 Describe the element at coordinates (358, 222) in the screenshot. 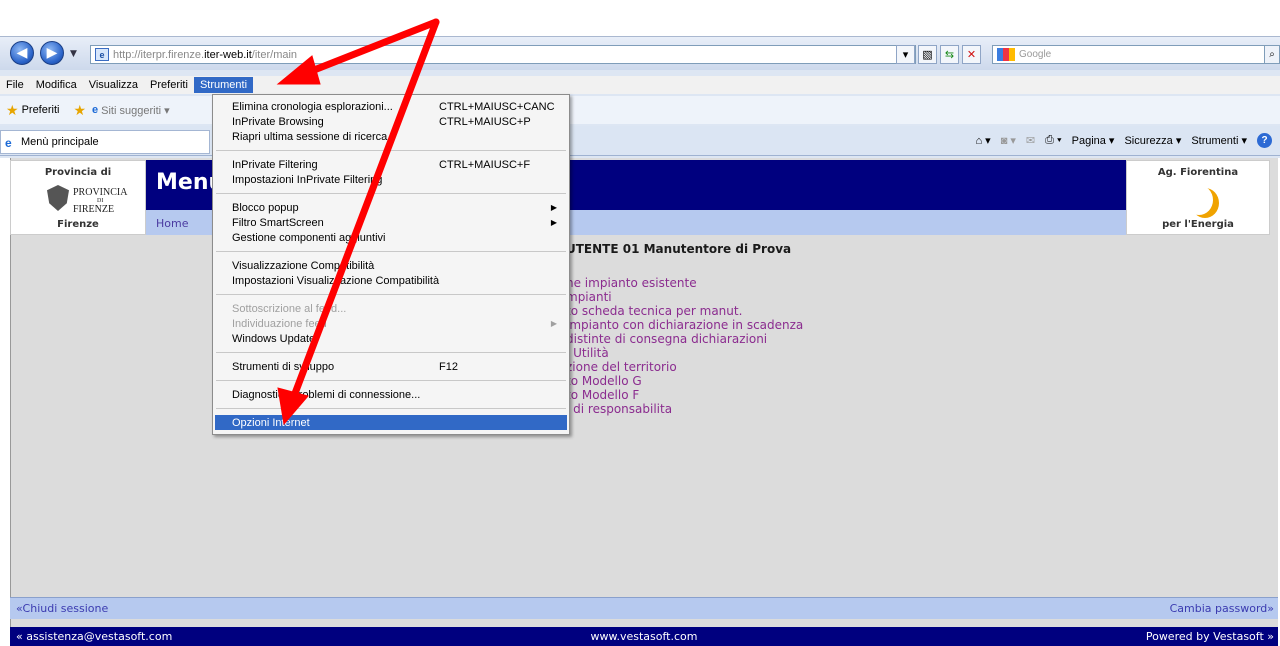

I see `annotation-arrows` at that location.